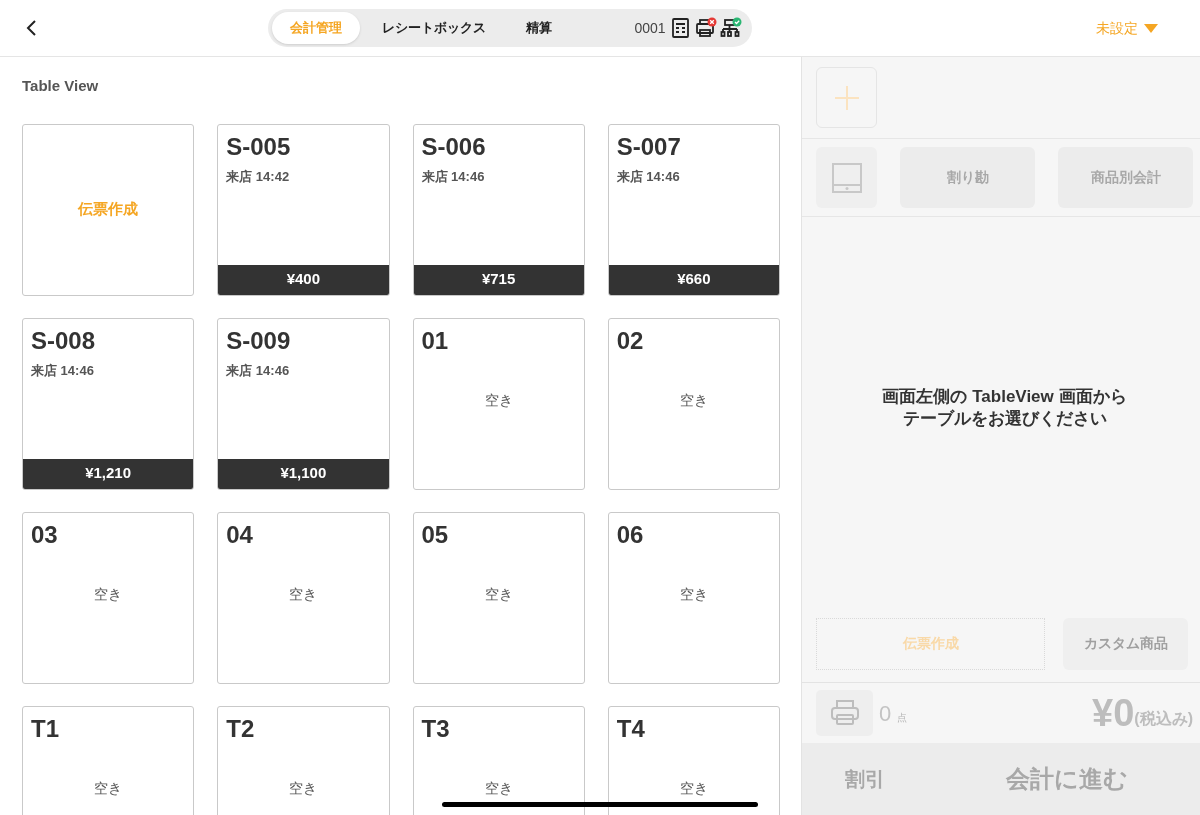  Describe the element at coordinates (453, 146) in the screenshot. I see `table-name: S-006` at that location.